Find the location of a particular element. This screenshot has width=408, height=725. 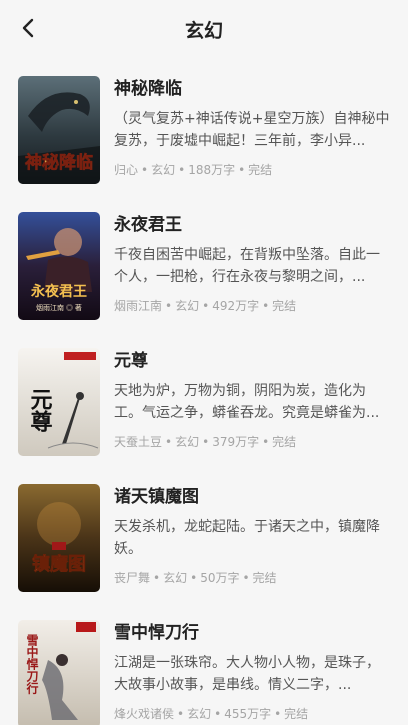

page-title: 玄幻 is located at coordinates (203, 31).